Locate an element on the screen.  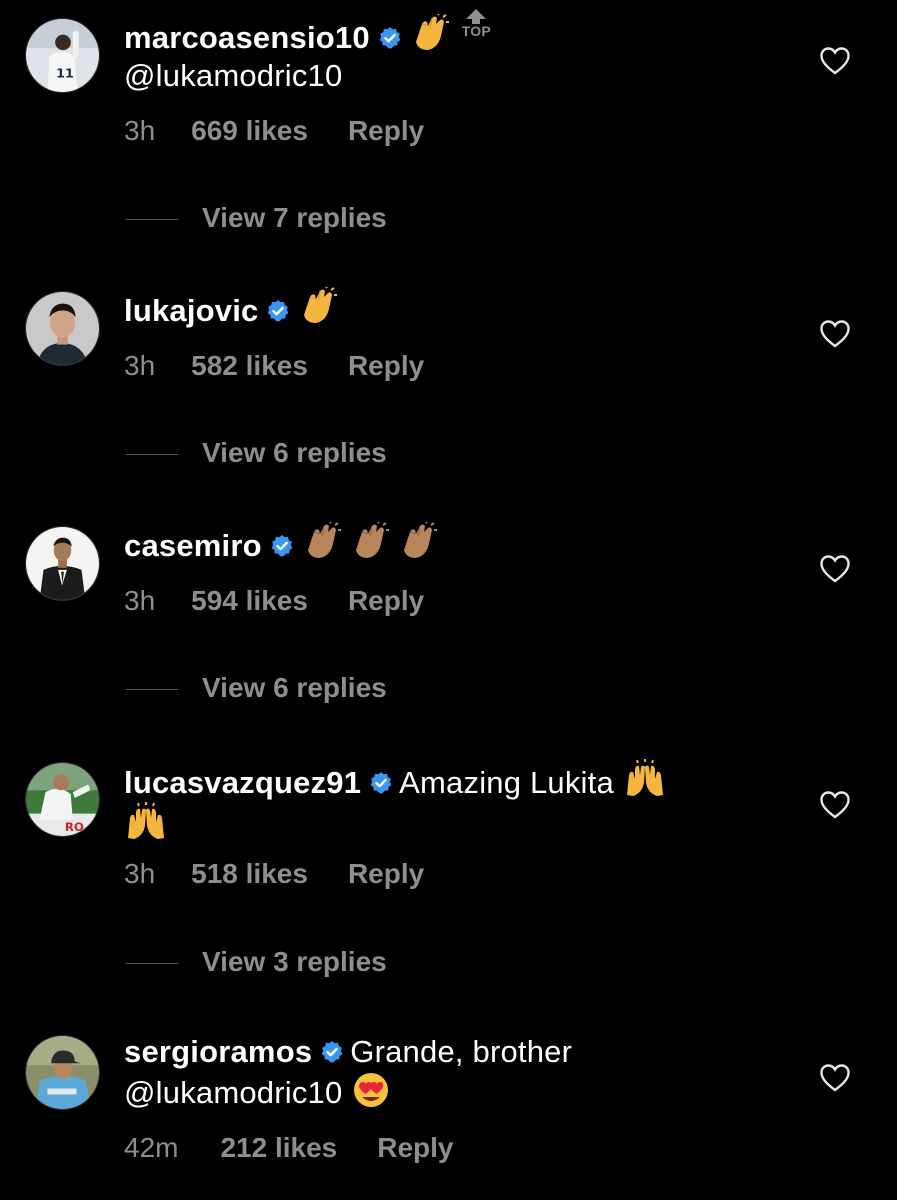
arrow-up-icon is located at coordinates (476, 16).